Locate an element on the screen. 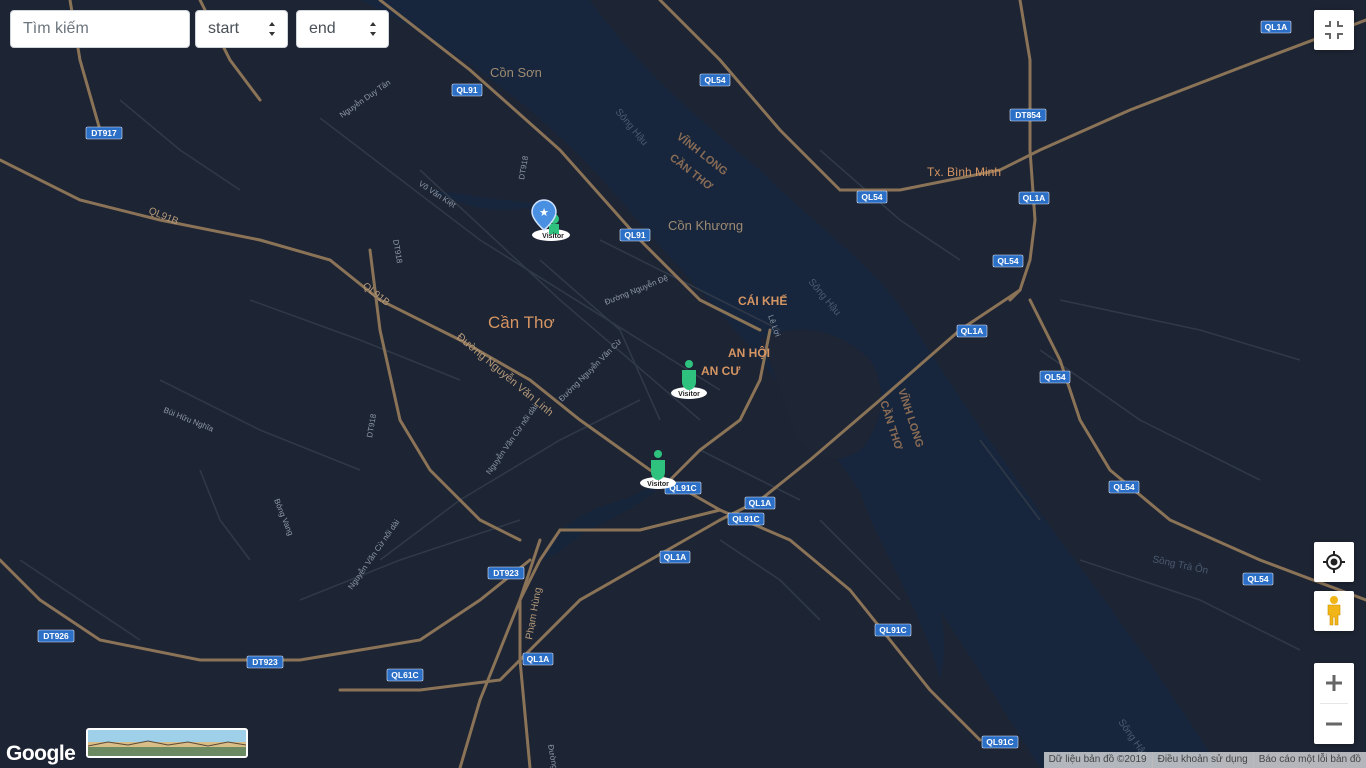 Image resolution: width=1366 pixels, height=768 pixels. label-binh-minh: Tx. Bình Minh is located at coordinates (964, 172).